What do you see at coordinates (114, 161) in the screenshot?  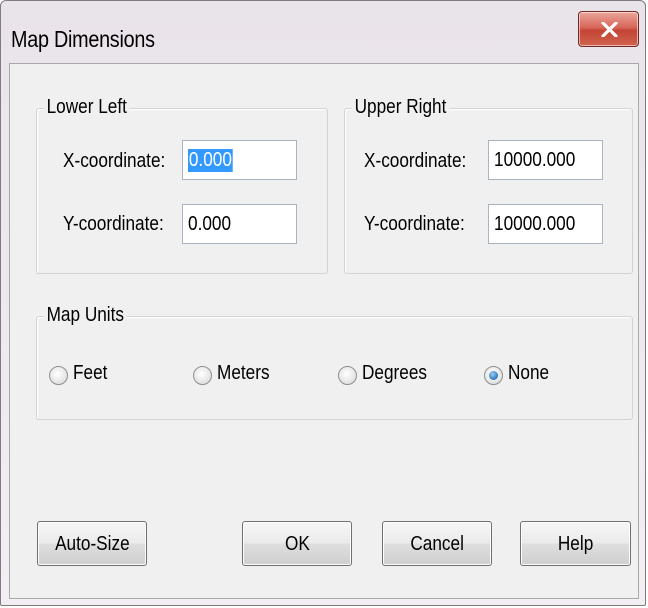 I see `lower-left-x-label: X-coordinate:` at bounding box center [114, 161].